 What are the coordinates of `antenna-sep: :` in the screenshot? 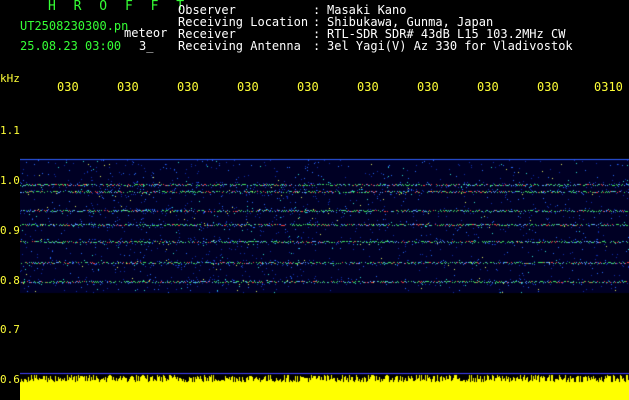 It's located at (317, 46).